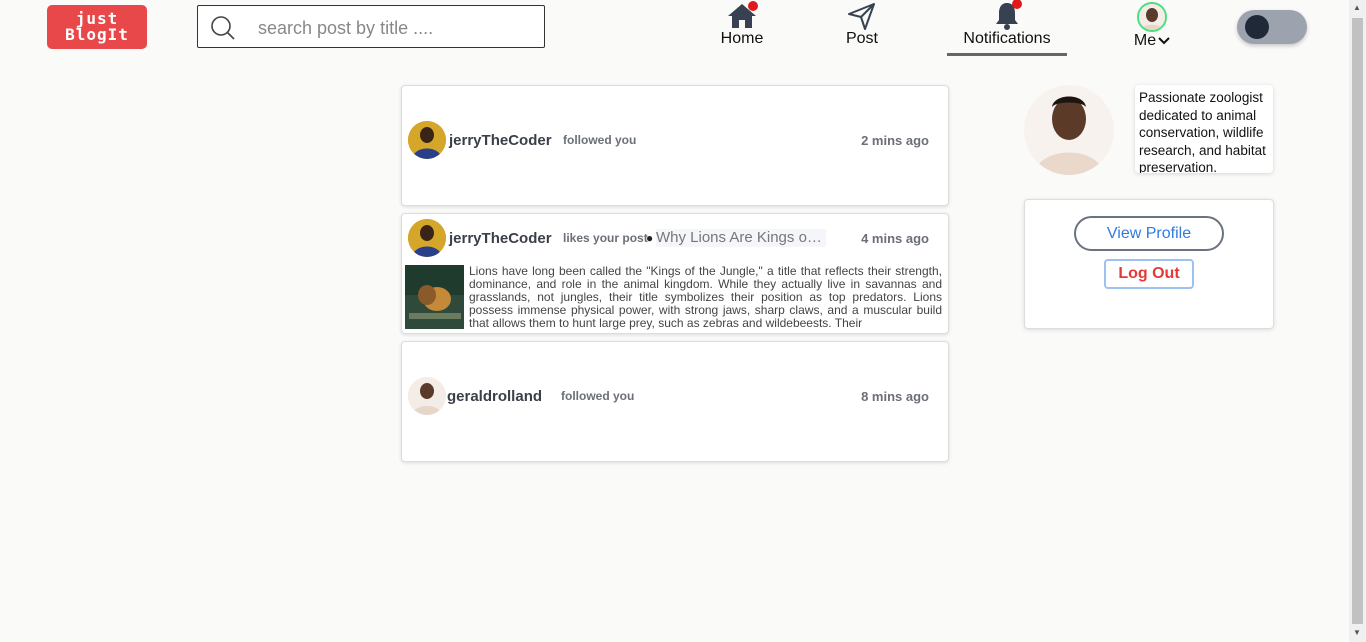 Image resolution: width=1366 pixels, height=642 pixels. I want to click on logo-line-2: BlogIt, so click(97, 34).